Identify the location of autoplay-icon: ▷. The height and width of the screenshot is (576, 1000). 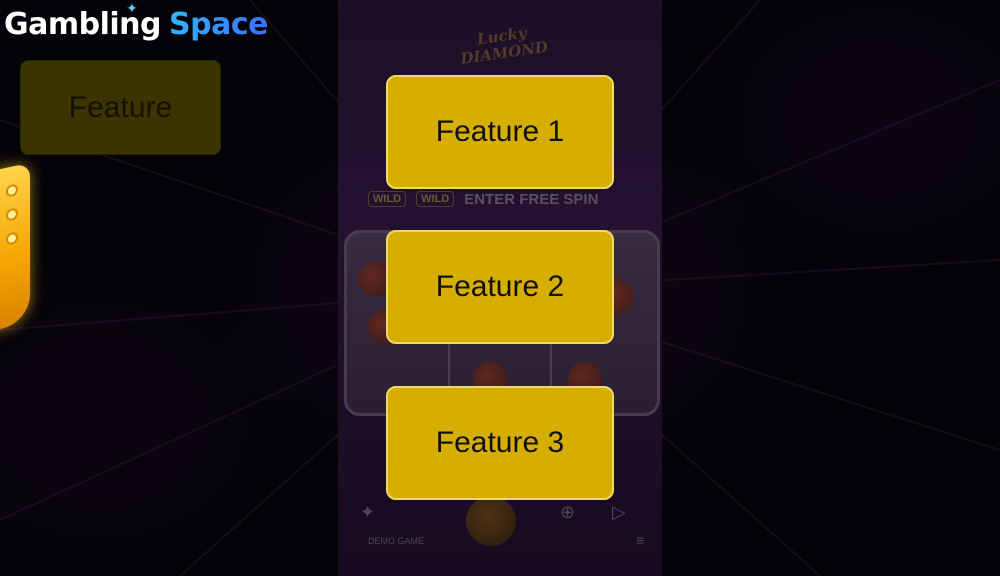
(619, 512).